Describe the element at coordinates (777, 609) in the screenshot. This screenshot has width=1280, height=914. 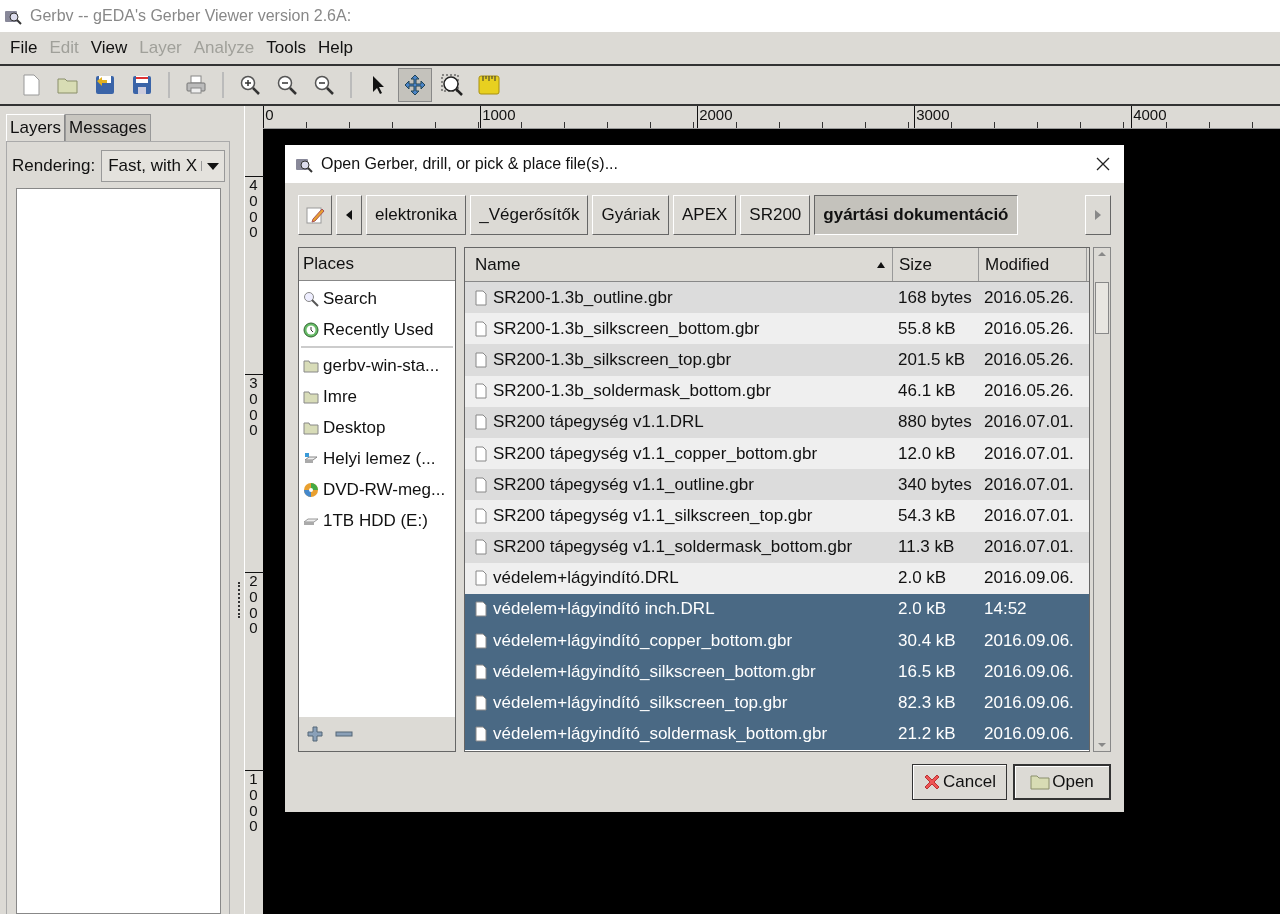
I see `file-row: védelem+lágyindító inch.DRL 2.0 kB 14:52` at that location.